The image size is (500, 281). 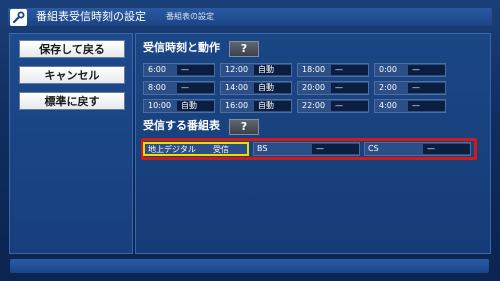 What do you see at coordinates (190, 16) in the screenshot?
I see `window-subtitle: 番組表の設定` at bounding box center [190, 16].